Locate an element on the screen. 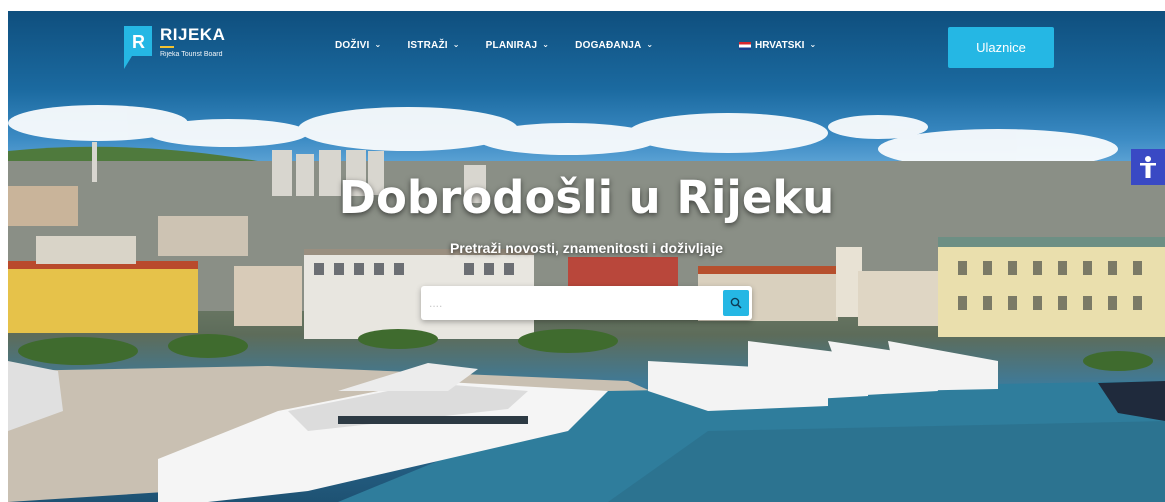  nav-item-istrazi: ISTRAŽI ⌄ is located at coordinates (433, 45).